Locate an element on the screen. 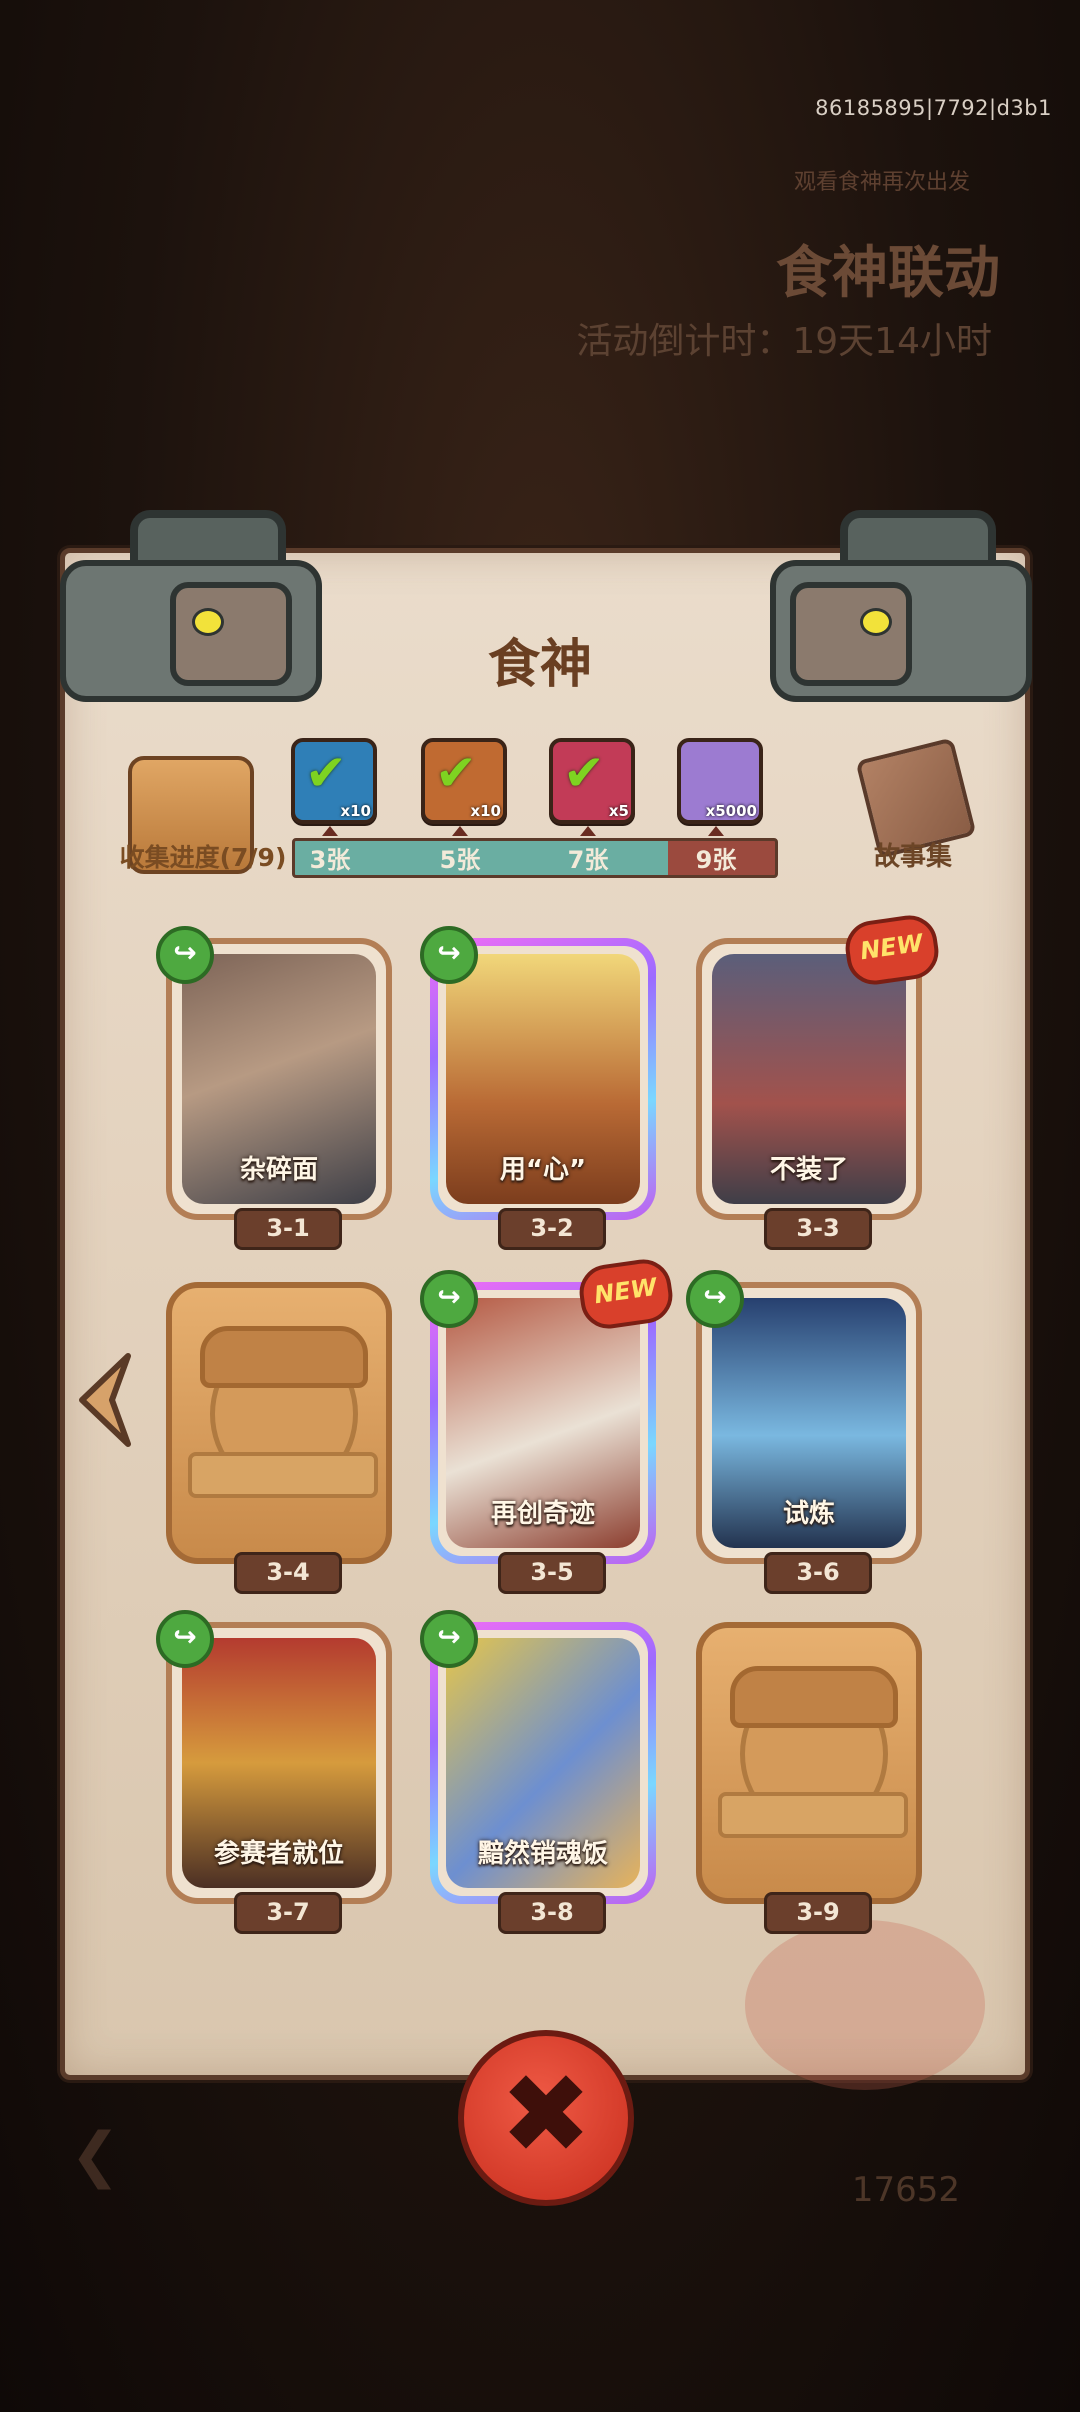 The width and height of the screenshot is (1080, 2412). story-card-1: 杂碎面 3-1 ↪ is located at coordinates (274, 1088).